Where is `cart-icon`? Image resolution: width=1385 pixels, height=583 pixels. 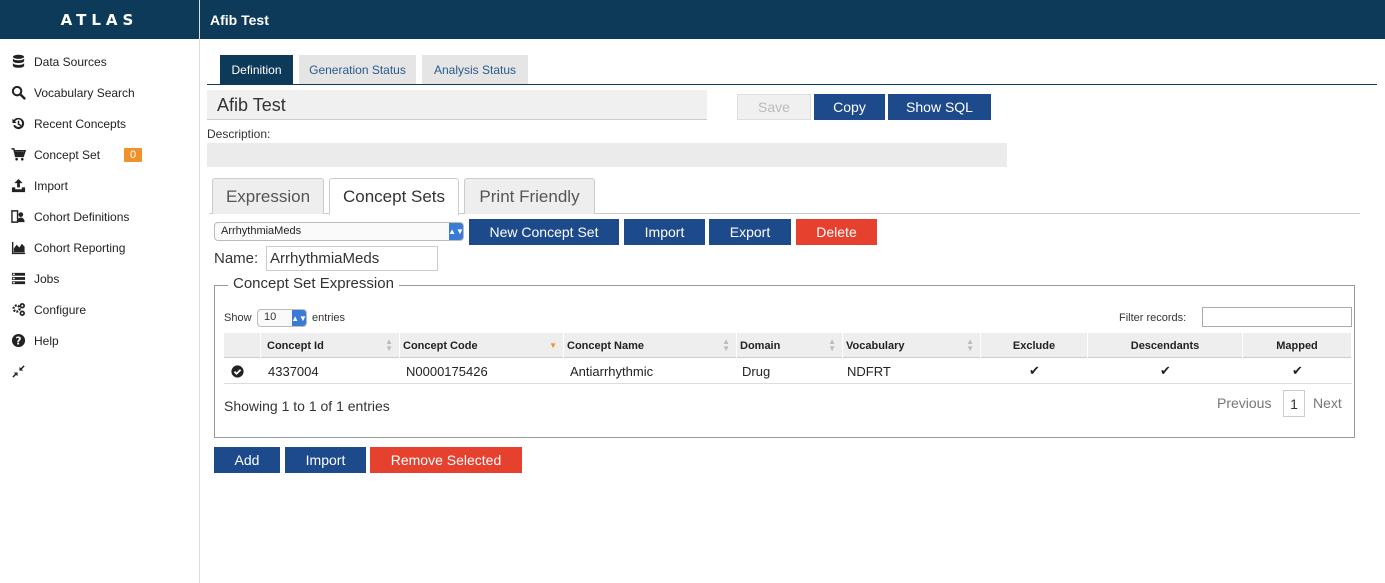 cart-icon is located at coordinates (18, 155).